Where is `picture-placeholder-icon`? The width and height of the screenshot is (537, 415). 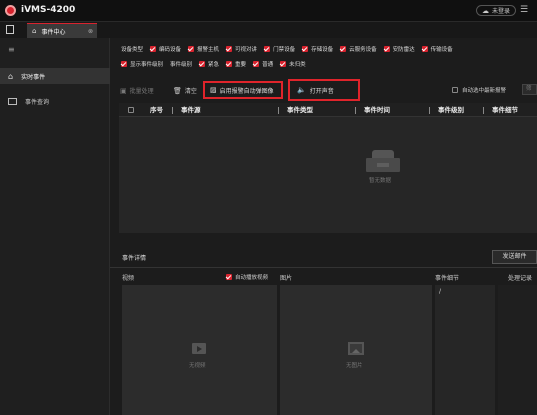 picture-placeholder-icon is located at coordinates (356, 348).